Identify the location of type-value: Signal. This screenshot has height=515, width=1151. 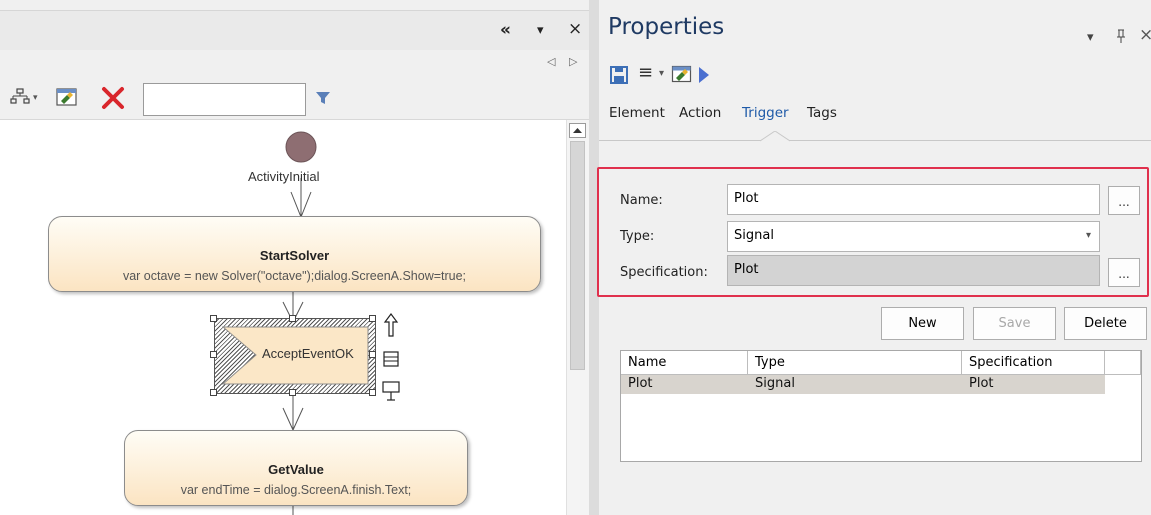
(754, 235).